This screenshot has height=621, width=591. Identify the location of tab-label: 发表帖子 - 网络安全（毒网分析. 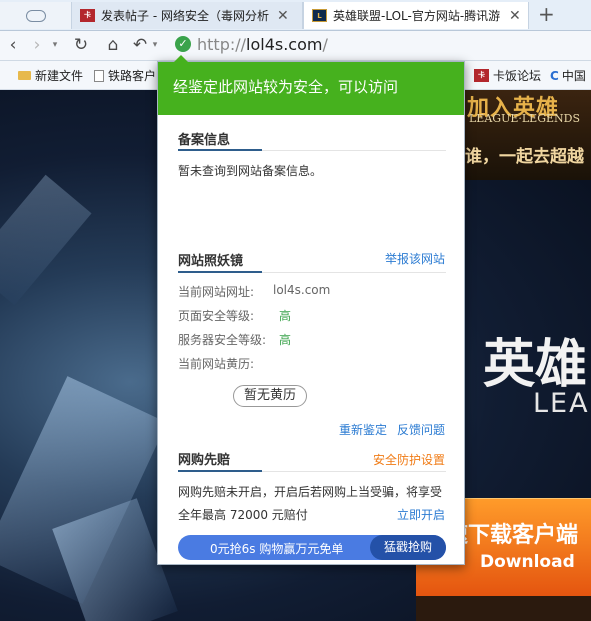
(185, 16).